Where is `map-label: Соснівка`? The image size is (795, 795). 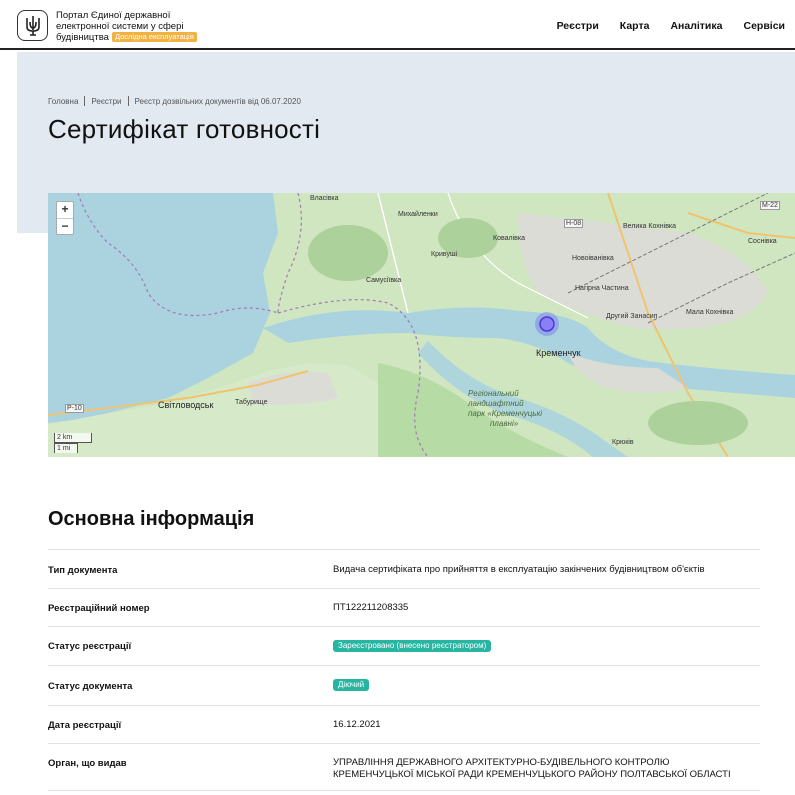 map-label: Соснівка is located at coordinates (762, 241).